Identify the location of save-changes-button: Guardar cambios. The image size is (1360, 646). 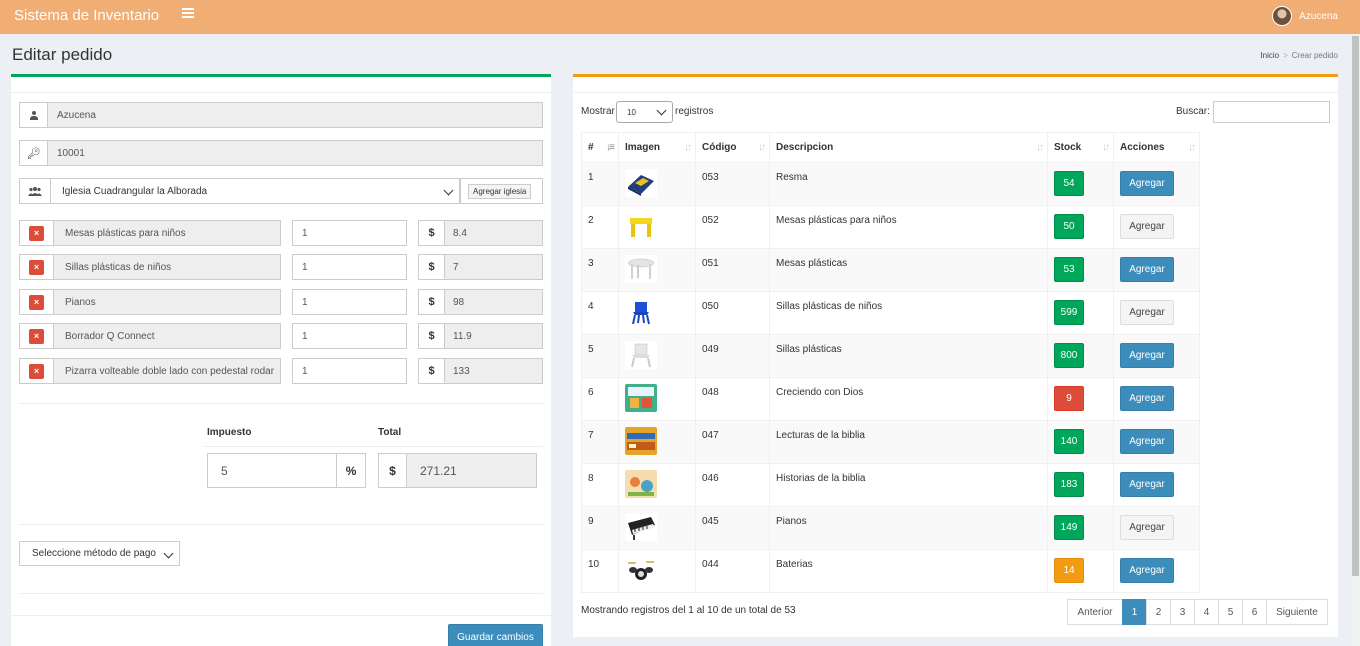
(495, 635).